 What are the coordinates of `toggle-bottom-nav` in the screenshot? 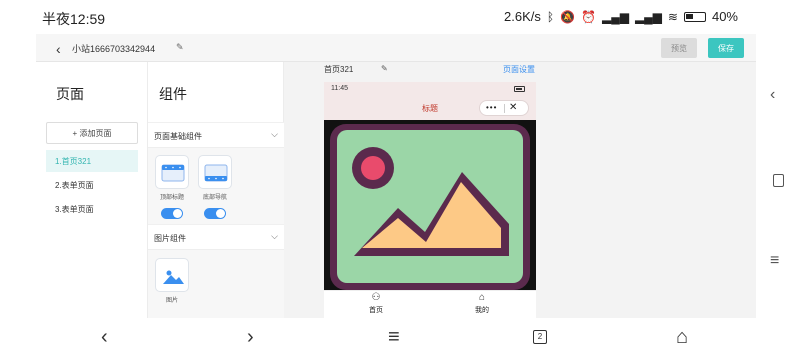 It's located at (215, 213).